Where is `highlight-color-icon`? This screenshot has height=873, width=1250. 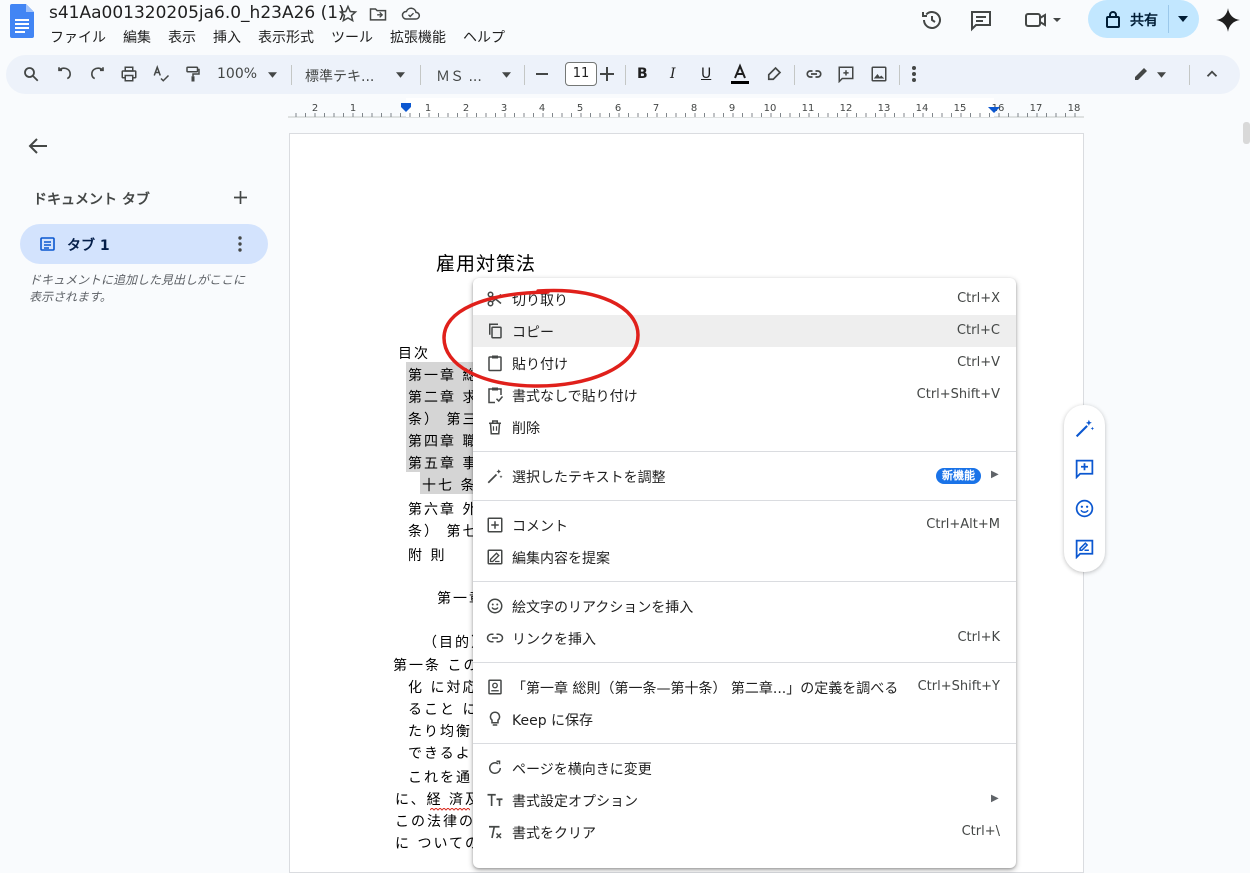 highlight-color-icon is located at coordinates (774, 74).